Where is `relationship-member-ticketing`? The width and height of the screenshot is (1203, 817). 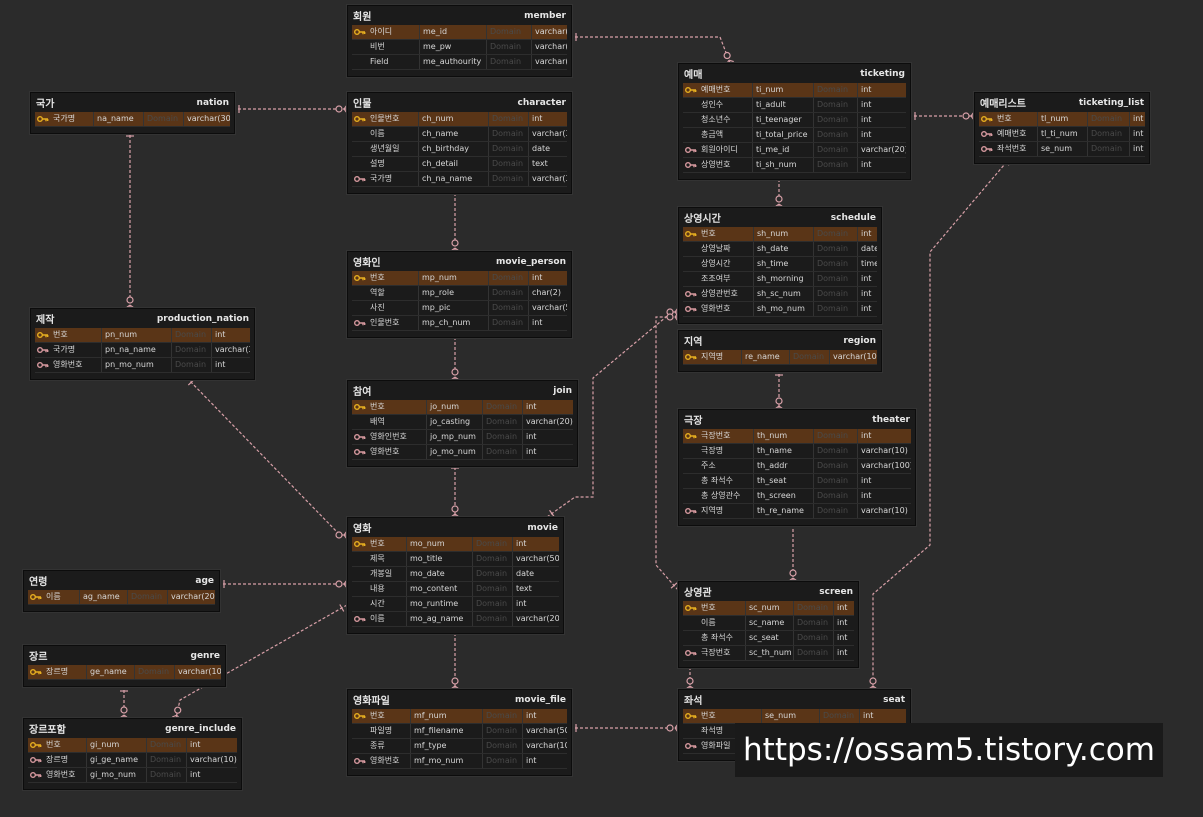
relationship-member-ticketing is located at coordinates (652, 49).